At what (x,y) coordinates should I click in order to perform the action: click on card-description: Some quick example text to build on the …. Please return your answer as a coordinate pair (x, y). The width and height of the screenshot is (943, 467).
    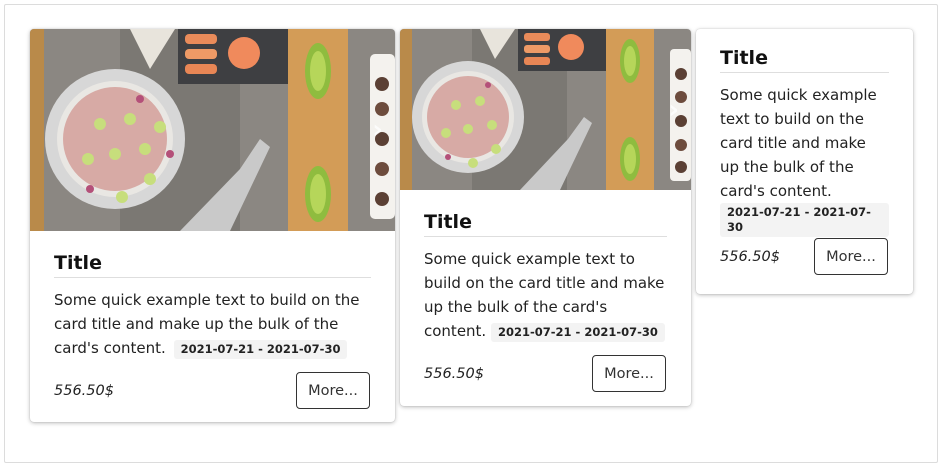
    Looking at the image, I should click on (798, 143).